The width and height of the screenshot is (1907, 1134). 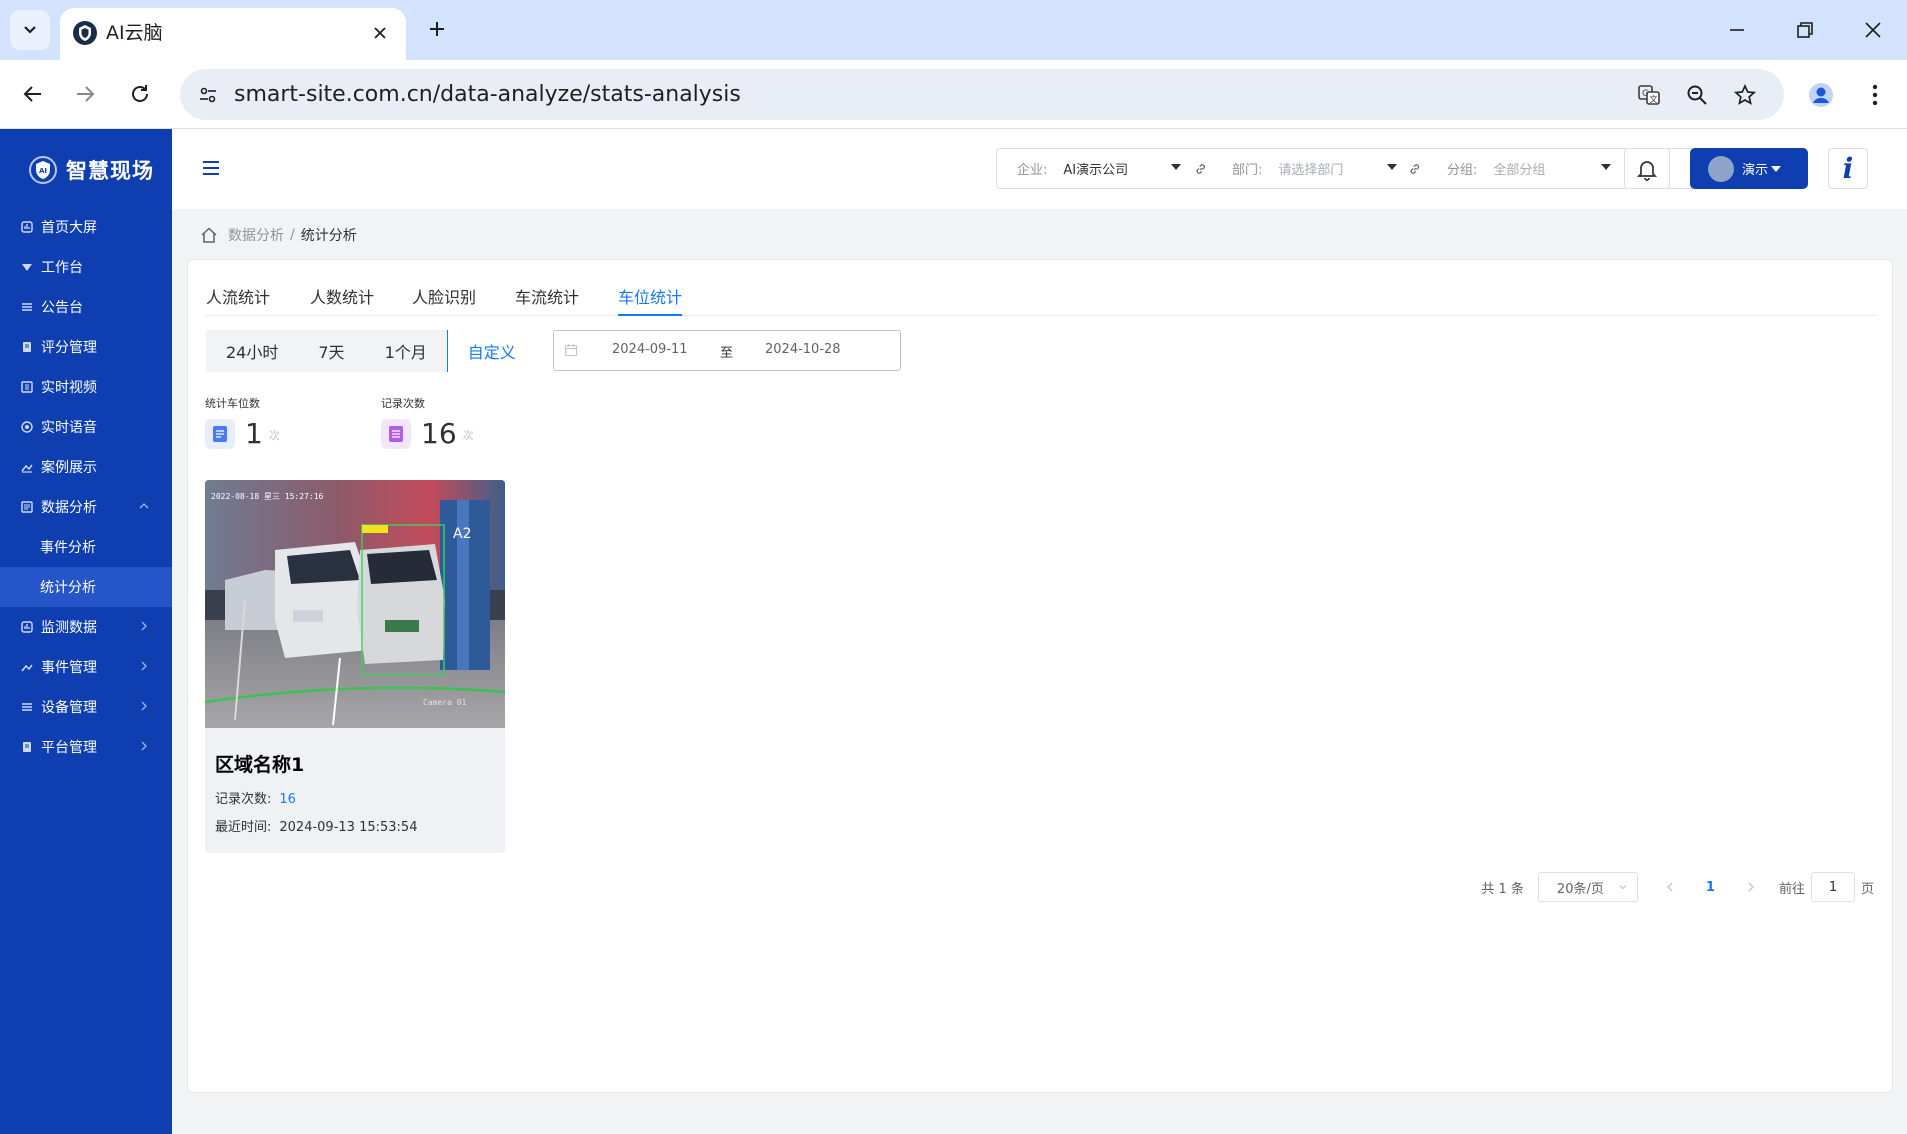 I want to click on sidebar-item-video: 实时视频, so click(x=86, y=387).